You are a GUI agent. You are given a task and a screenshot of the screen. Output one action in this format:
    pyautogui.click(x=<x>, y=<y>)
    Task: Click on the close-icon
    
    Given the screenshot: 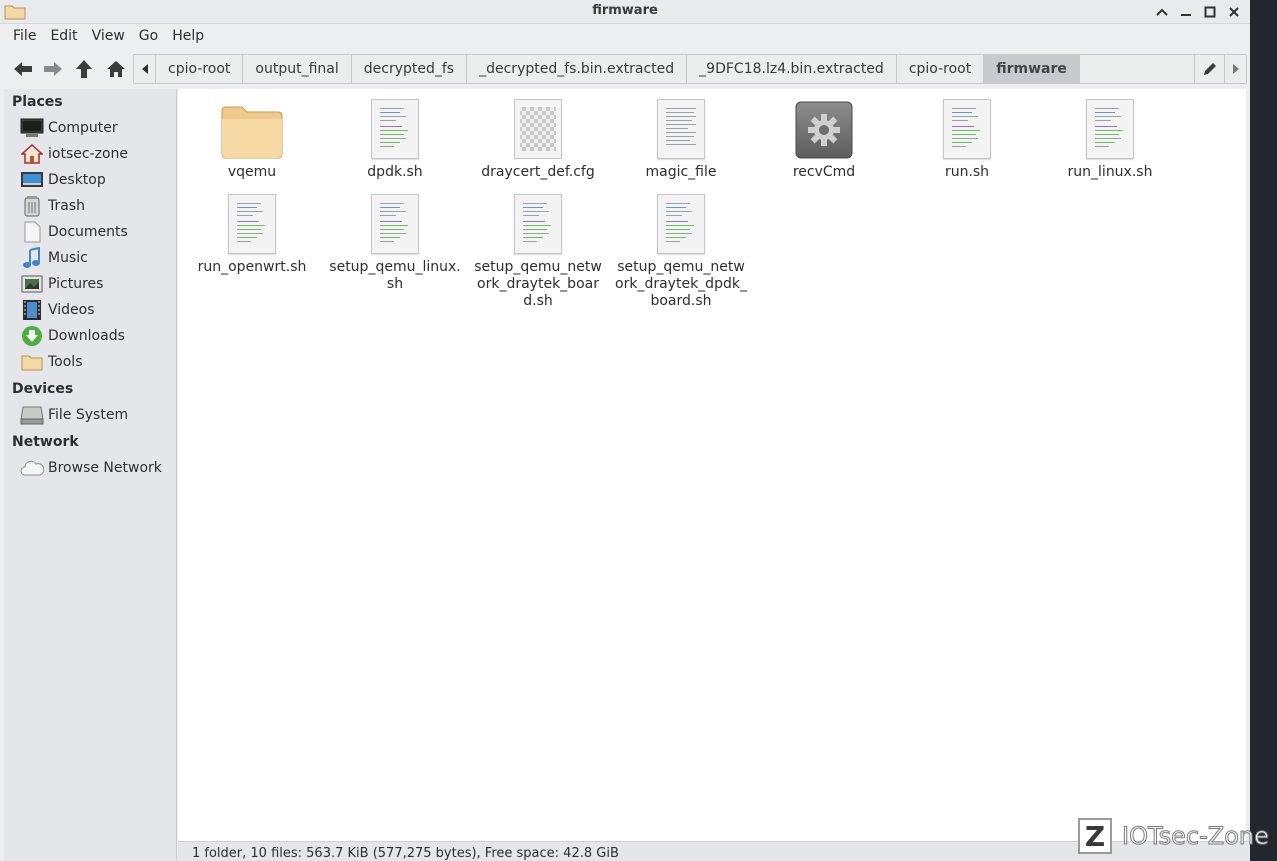 What is the action you would take?
    pyautogui.click(x=1234, y=12)
    